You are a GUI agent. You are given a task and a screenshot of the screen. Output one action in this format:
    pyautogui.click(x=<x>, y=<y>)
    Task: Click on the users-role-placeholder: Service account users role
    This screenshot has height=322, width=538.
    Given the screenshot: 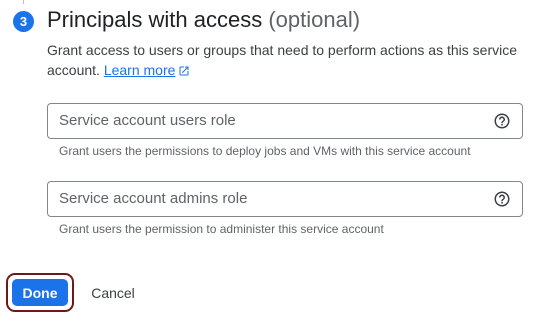 What is the action you would take?
    pyautogui.click(x=147, y=120)
    